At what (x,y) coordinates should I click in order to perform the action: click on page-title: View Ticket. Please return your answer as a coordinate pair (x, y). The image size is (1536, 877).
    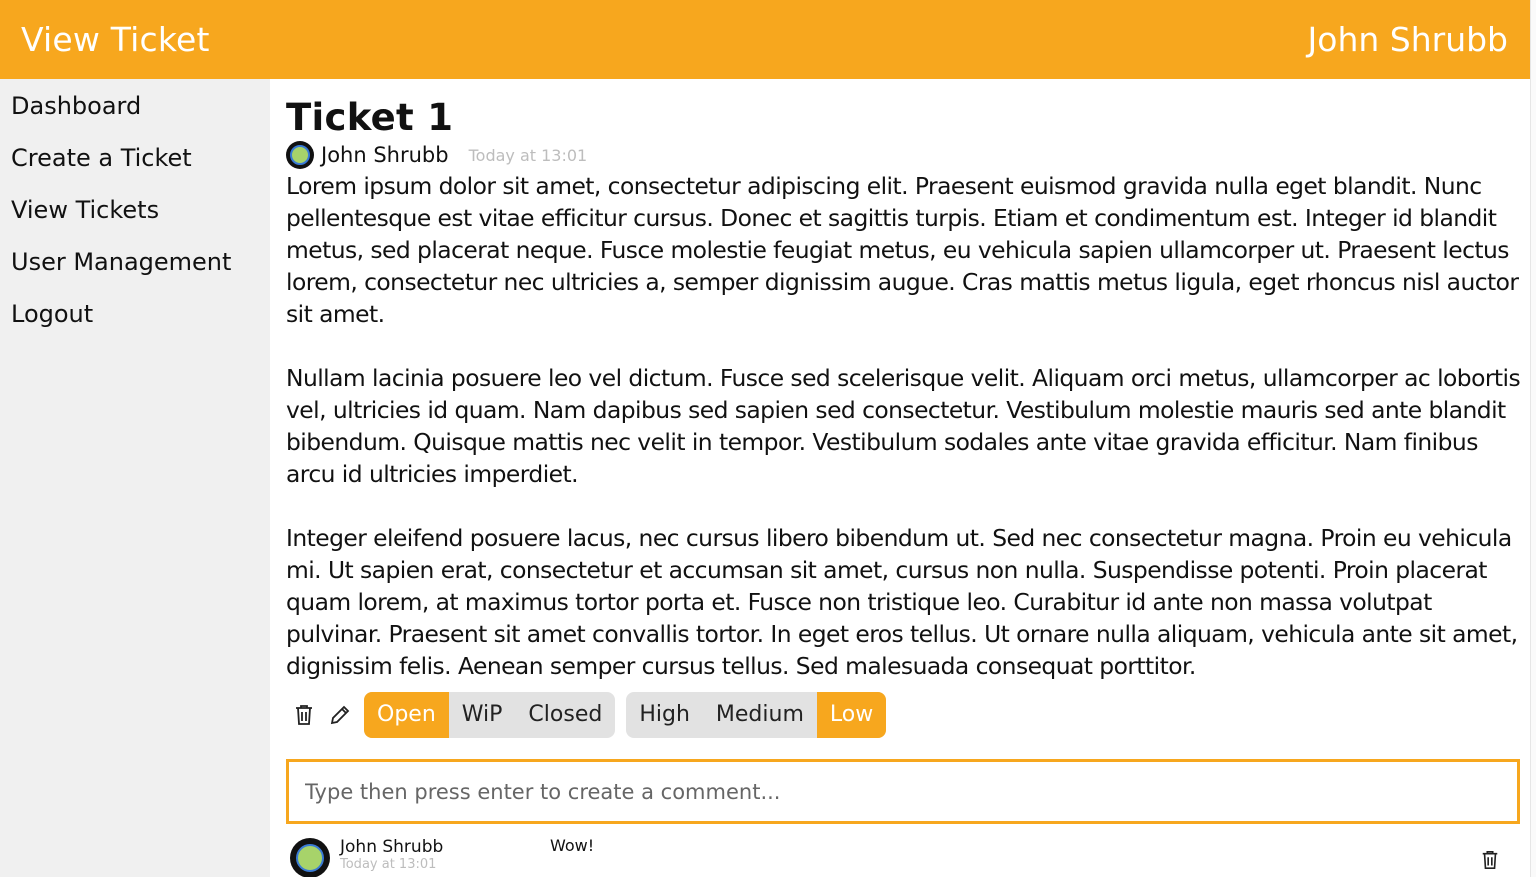
    Looking at the image, I should click on (115, 39).